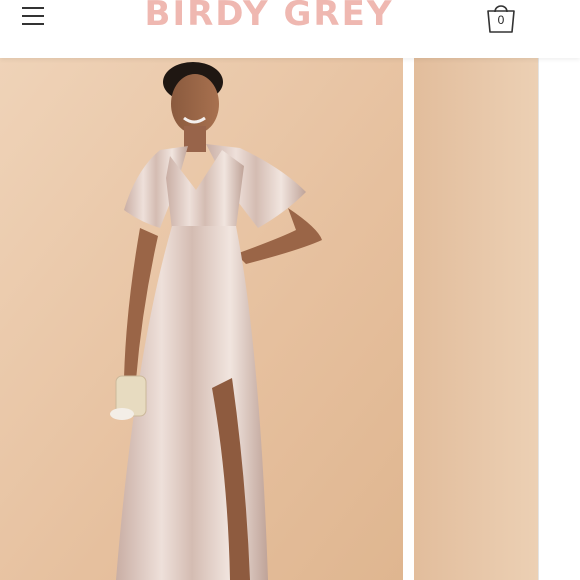  I want to click on site-header: BIRDY GREY 0, so click(290, 29).